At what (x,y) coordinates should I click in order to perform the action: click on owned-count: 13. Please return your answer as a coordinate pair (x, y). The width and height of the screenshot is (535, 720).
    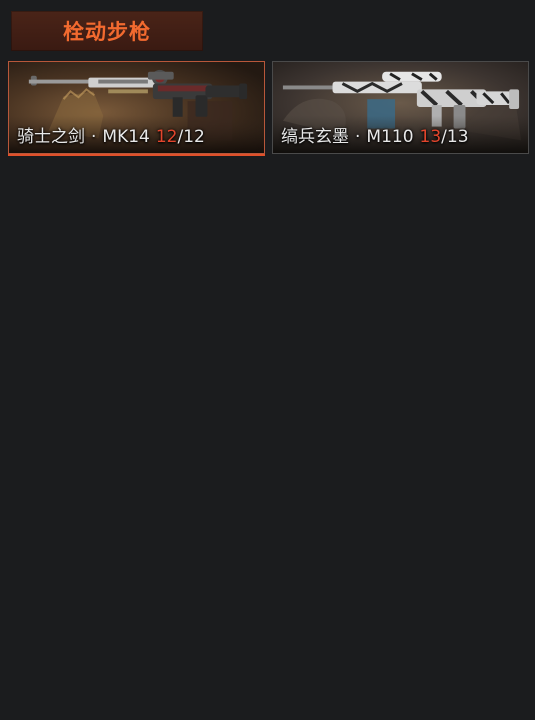
    Looking at the image, I should click on (430, 137).